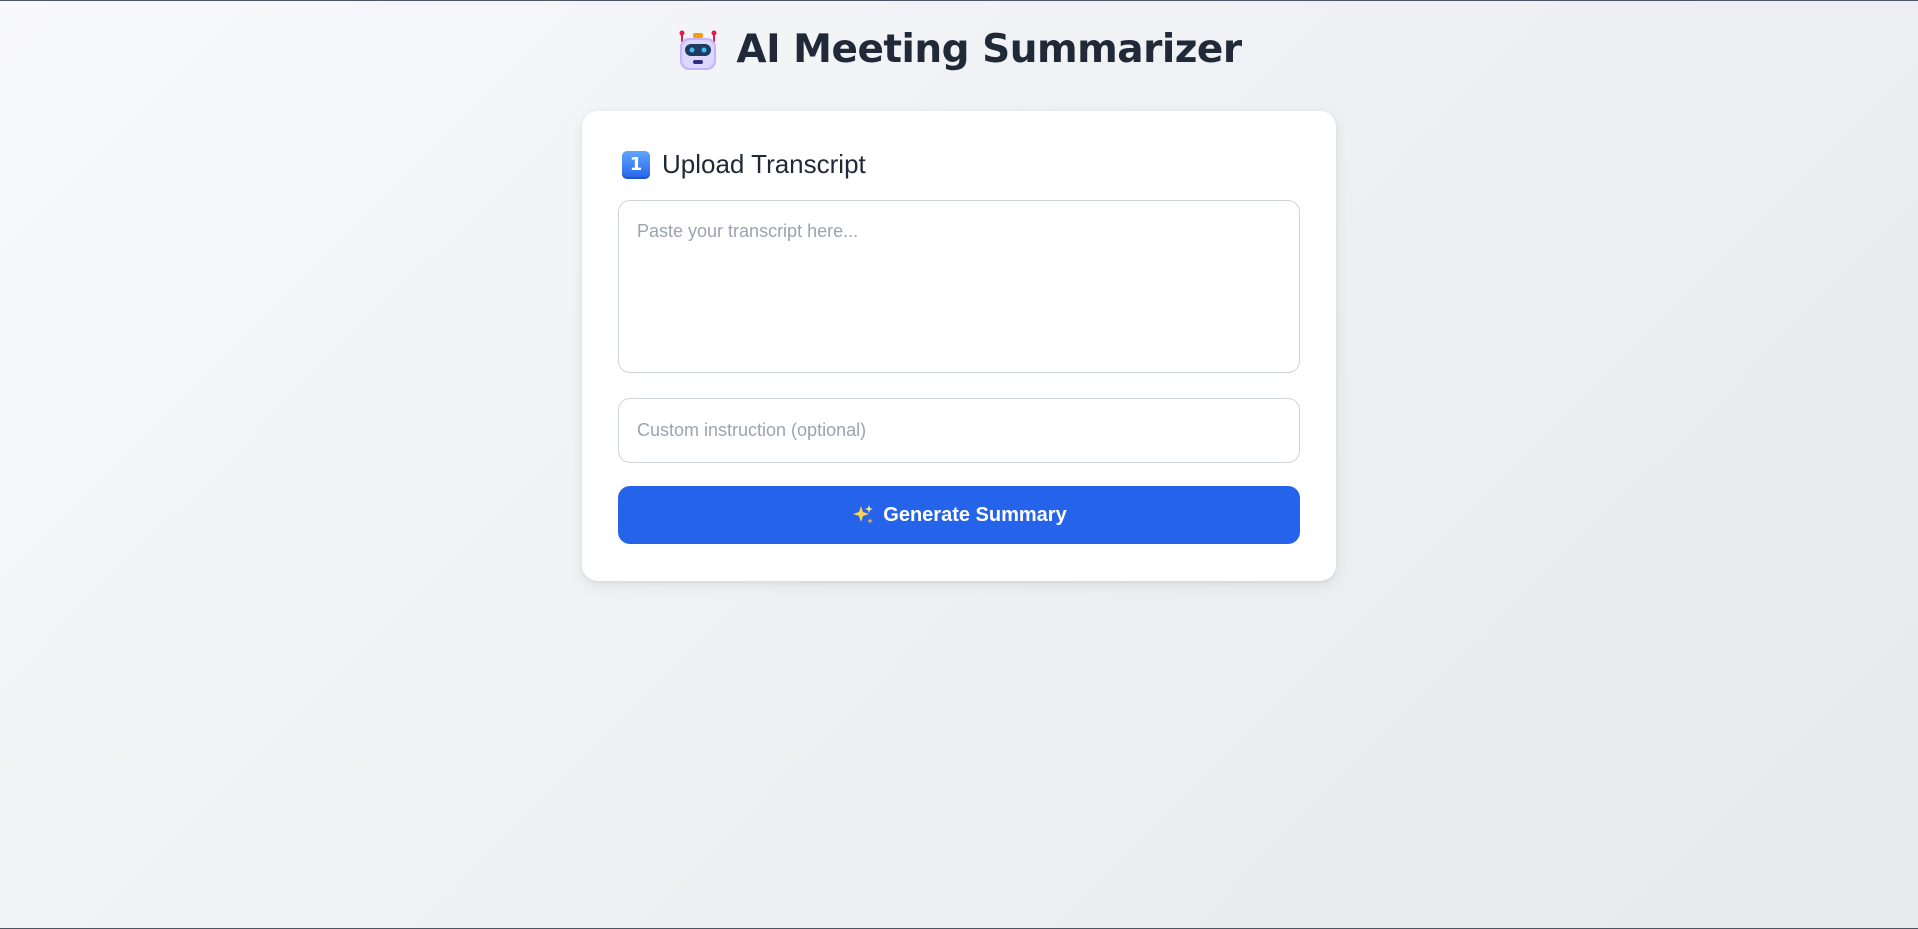  I want to click on section-heading-text: Upload Transcript, so click(764, 164).